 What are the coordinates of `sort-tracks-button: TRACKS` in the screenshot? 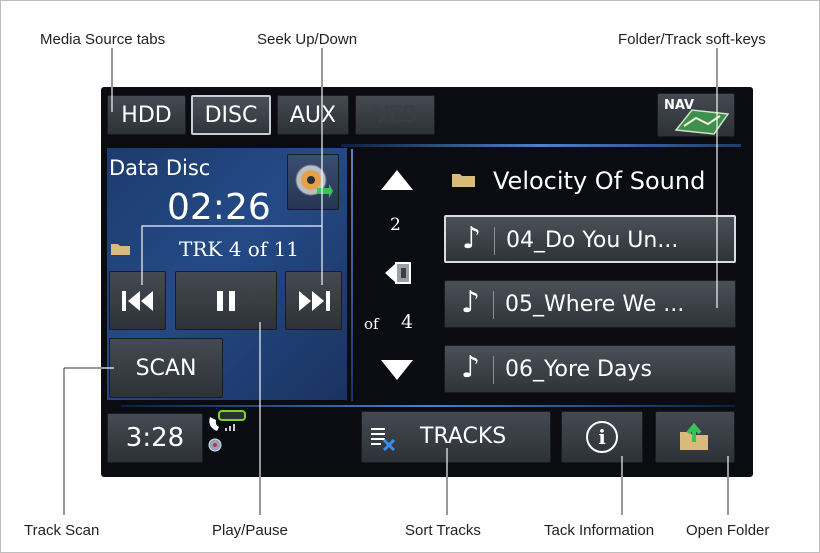 It's located at (456, 437).